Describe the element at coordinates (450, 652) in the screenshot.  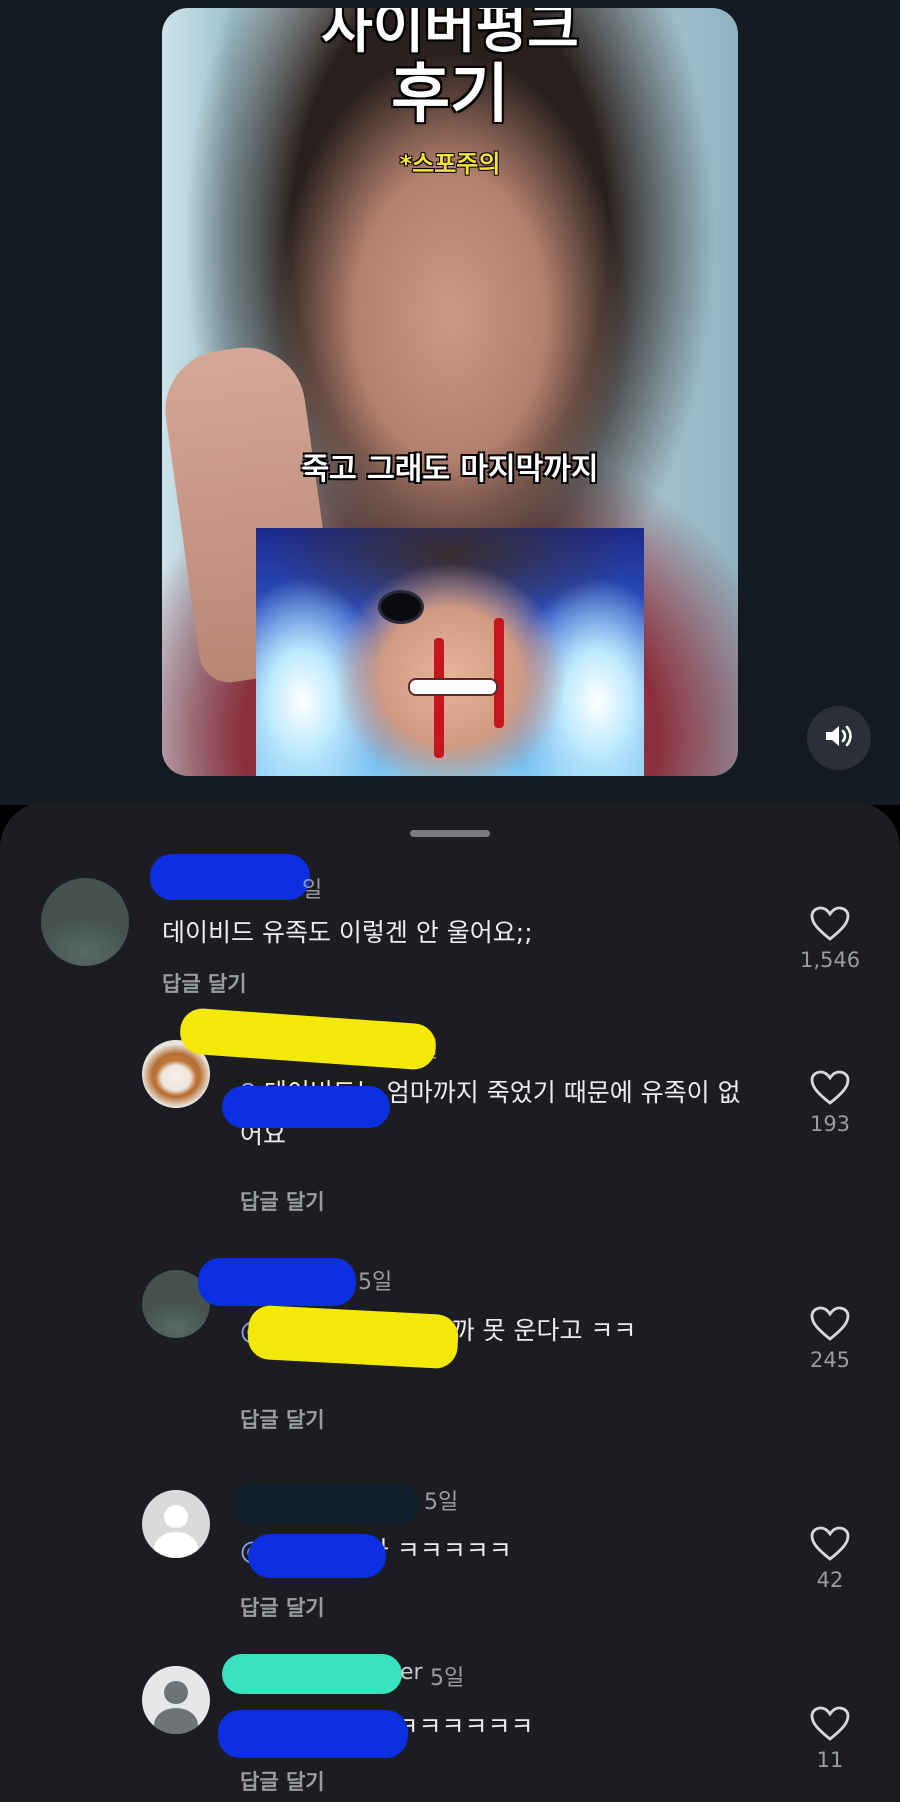
I see `anime-inset-image` at that location.